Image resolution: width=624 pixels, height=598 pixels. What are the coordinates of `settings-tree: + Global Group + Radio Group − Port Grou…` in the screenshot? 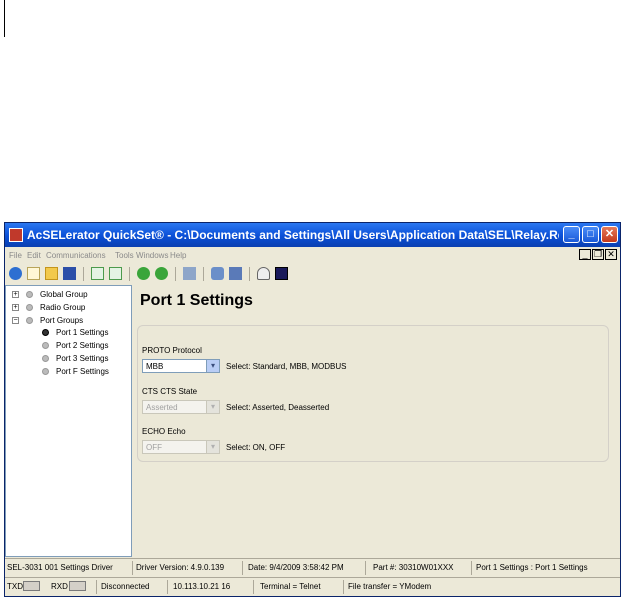 It's located at (68, 421).